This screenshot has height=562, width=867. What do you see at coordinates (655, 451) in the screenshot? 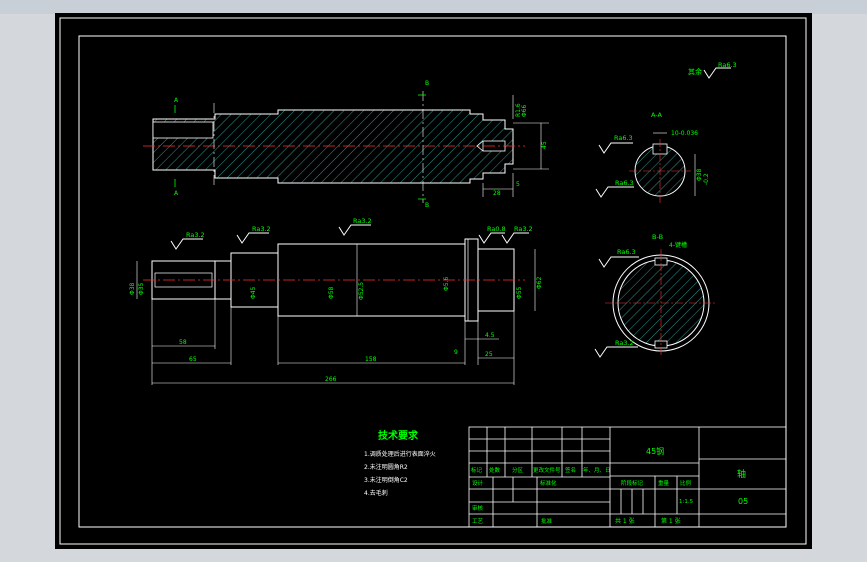
I see `tb-material: 45钢` at bounding box center [655, 451].